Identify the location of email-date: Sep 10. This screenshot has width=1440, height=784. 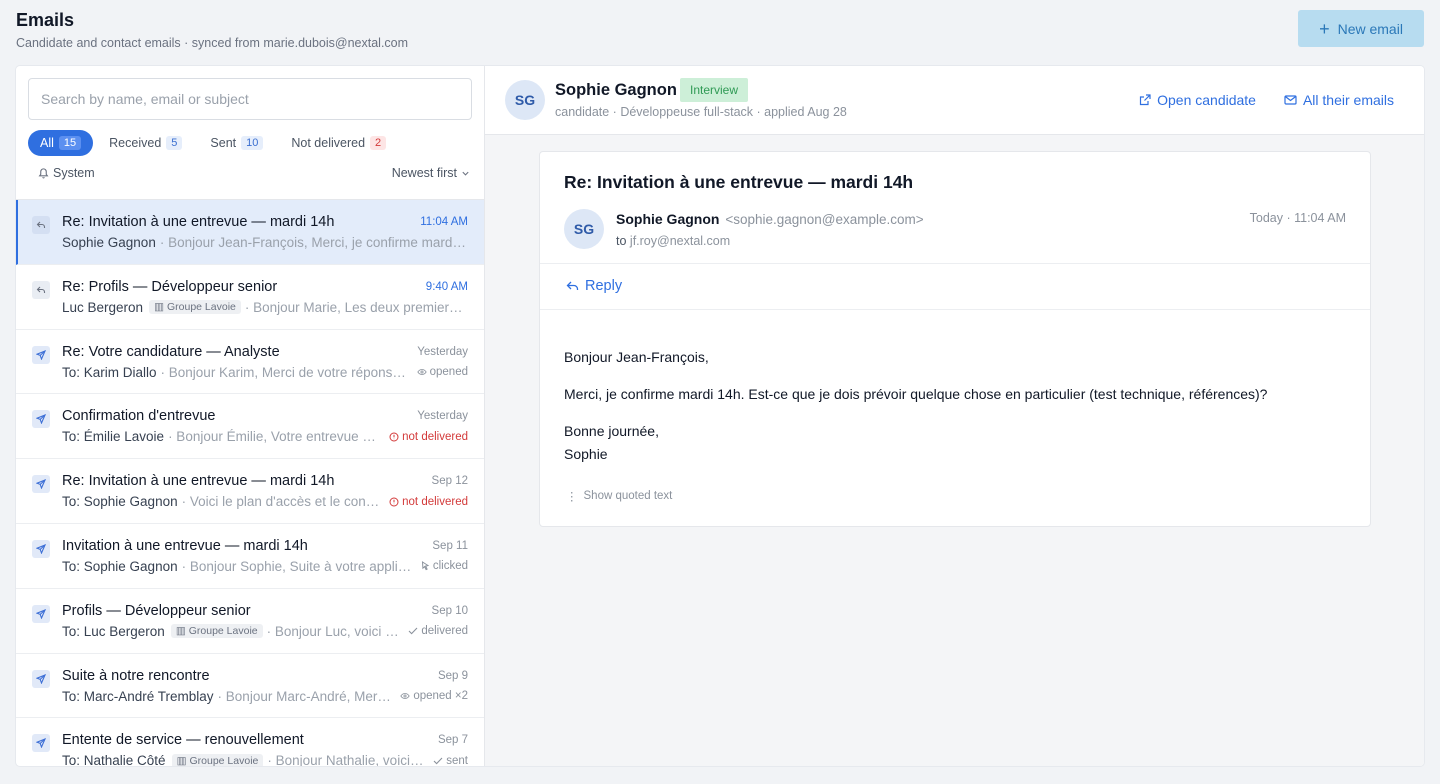
(449, 610).